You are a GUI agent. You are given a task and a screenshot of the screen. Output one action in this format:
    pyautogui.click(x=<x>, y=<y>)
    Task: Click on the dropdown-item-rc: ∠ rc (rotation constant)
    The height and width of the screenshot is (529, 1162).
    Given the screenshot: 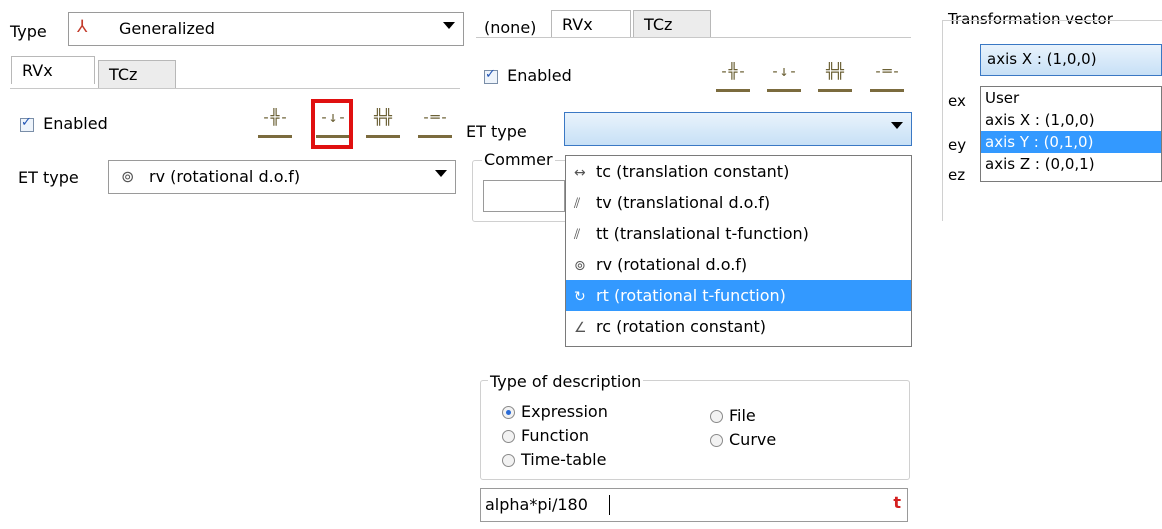 What is the action you would take?
    pyautogui.click(x=738, y=326)
    